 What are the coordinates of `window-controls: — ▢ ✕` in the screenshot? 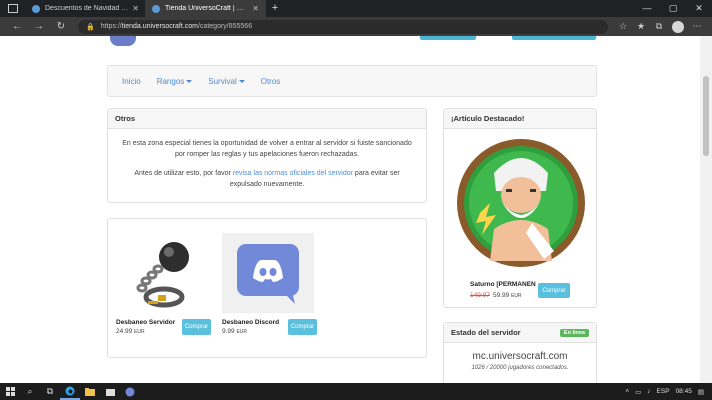 It's located at (673, 8).